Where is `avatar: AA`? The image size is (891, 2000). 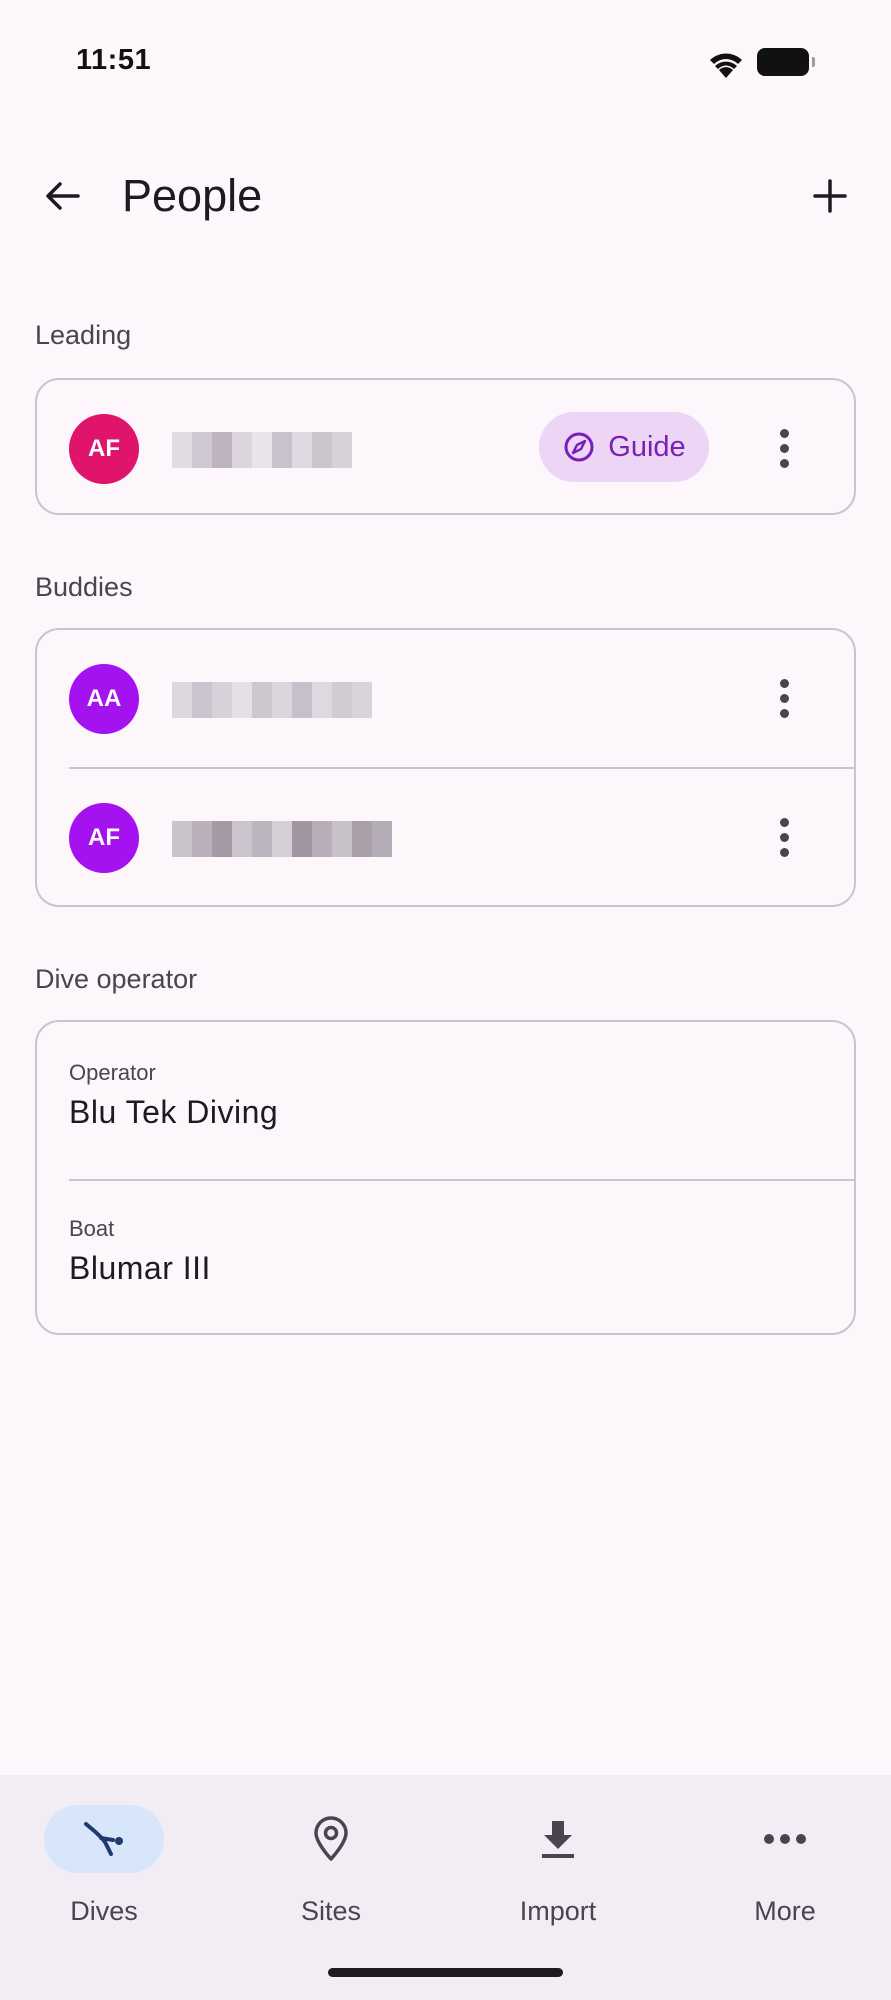
avatar: AA is located at coordinates (104, 699).